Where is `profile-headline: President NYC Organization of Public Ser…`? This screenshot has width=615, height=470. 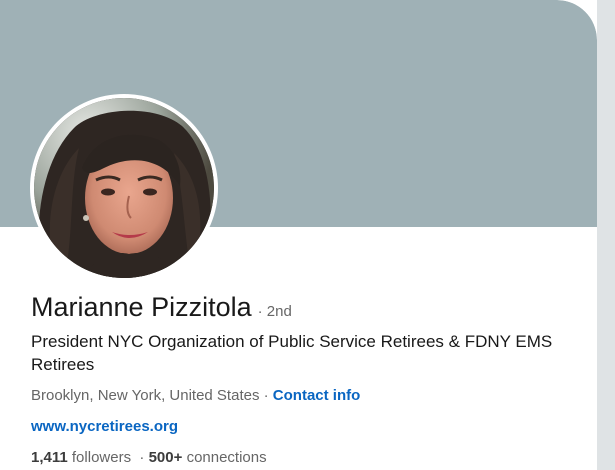
profile-headline: President NYC Organization of Public Ser… is located at coordinates (292, 353).